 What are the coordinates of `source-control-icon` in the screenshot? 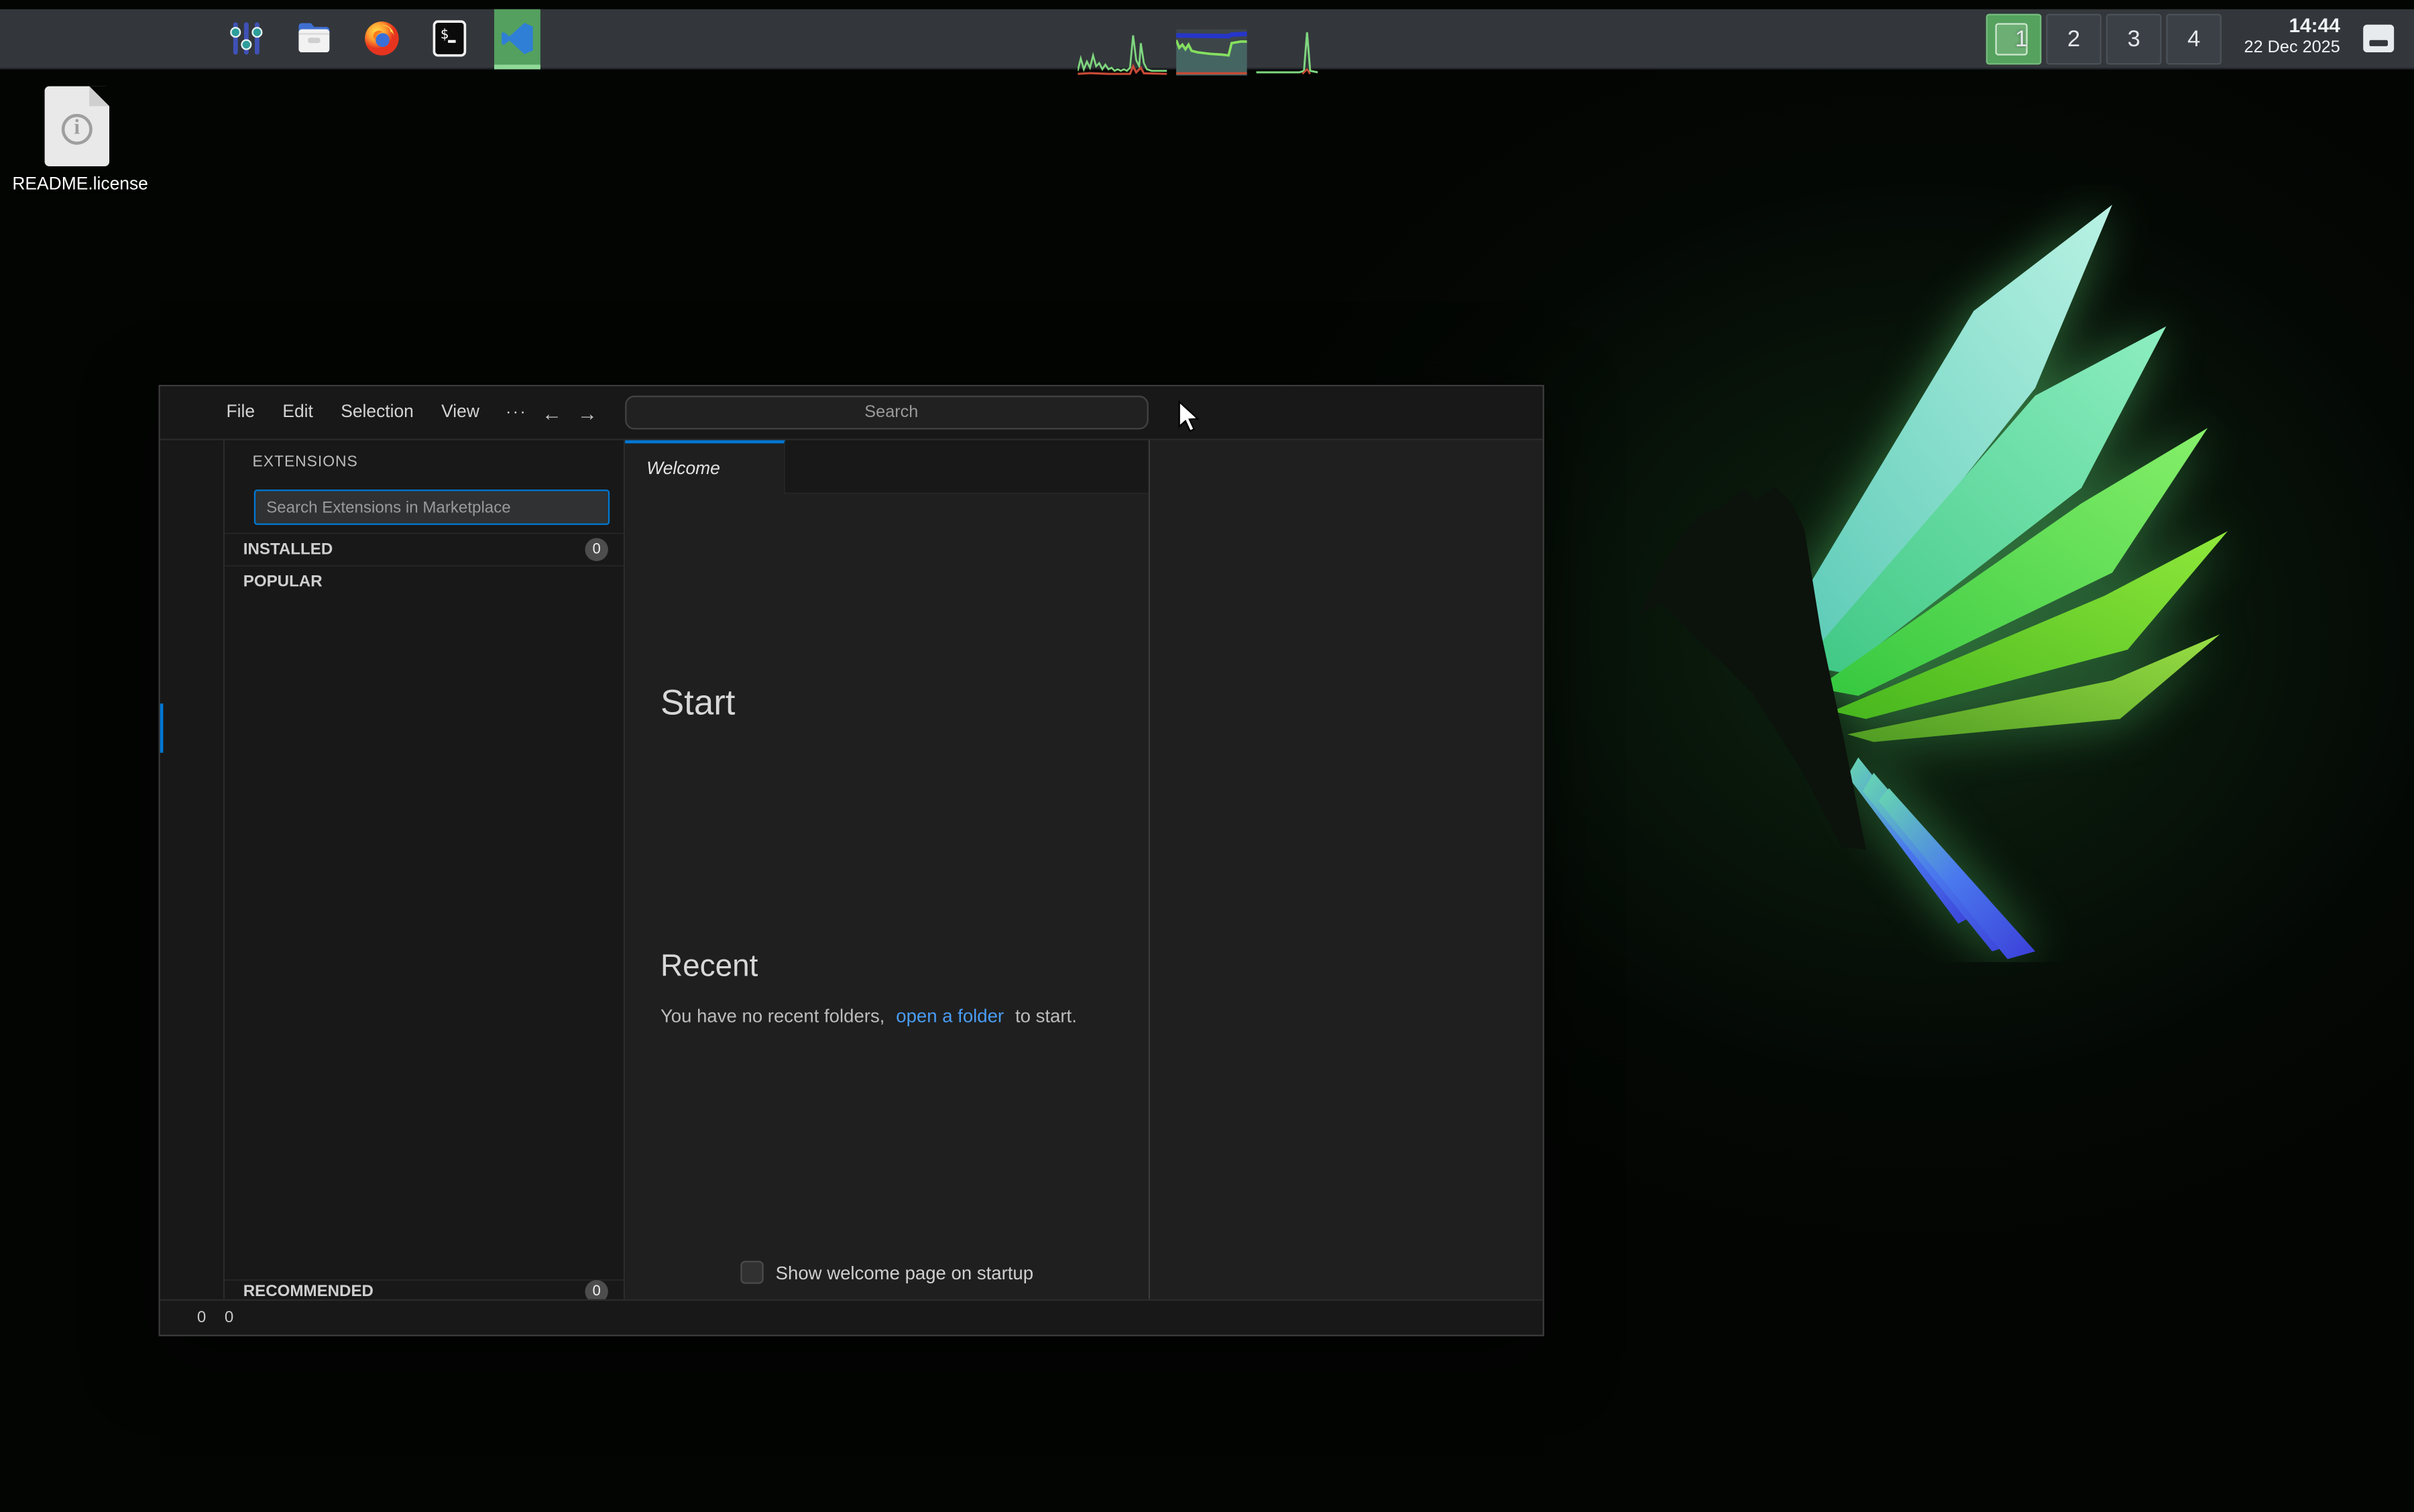 It's located at (192, 603).